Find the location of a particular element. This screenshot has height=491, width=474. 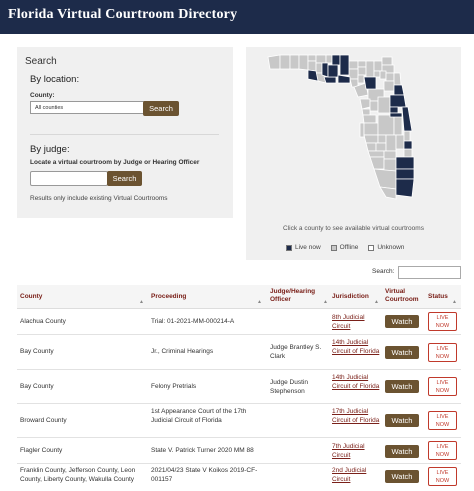

county-jefferson-live is located at coordinates (344, 65).